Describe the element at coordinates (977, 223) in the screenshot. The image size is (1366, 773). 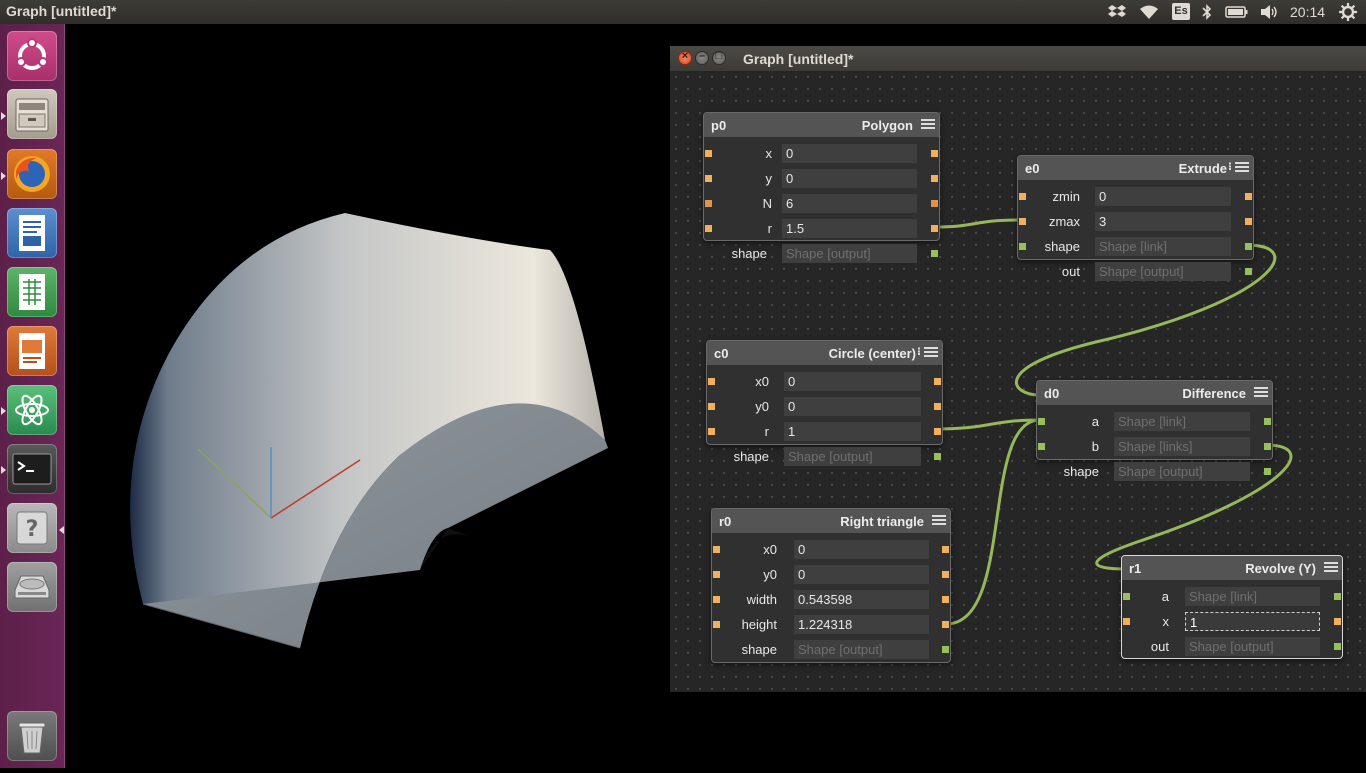
I see `wire-p0-shape-to-e0-shape` at that location.